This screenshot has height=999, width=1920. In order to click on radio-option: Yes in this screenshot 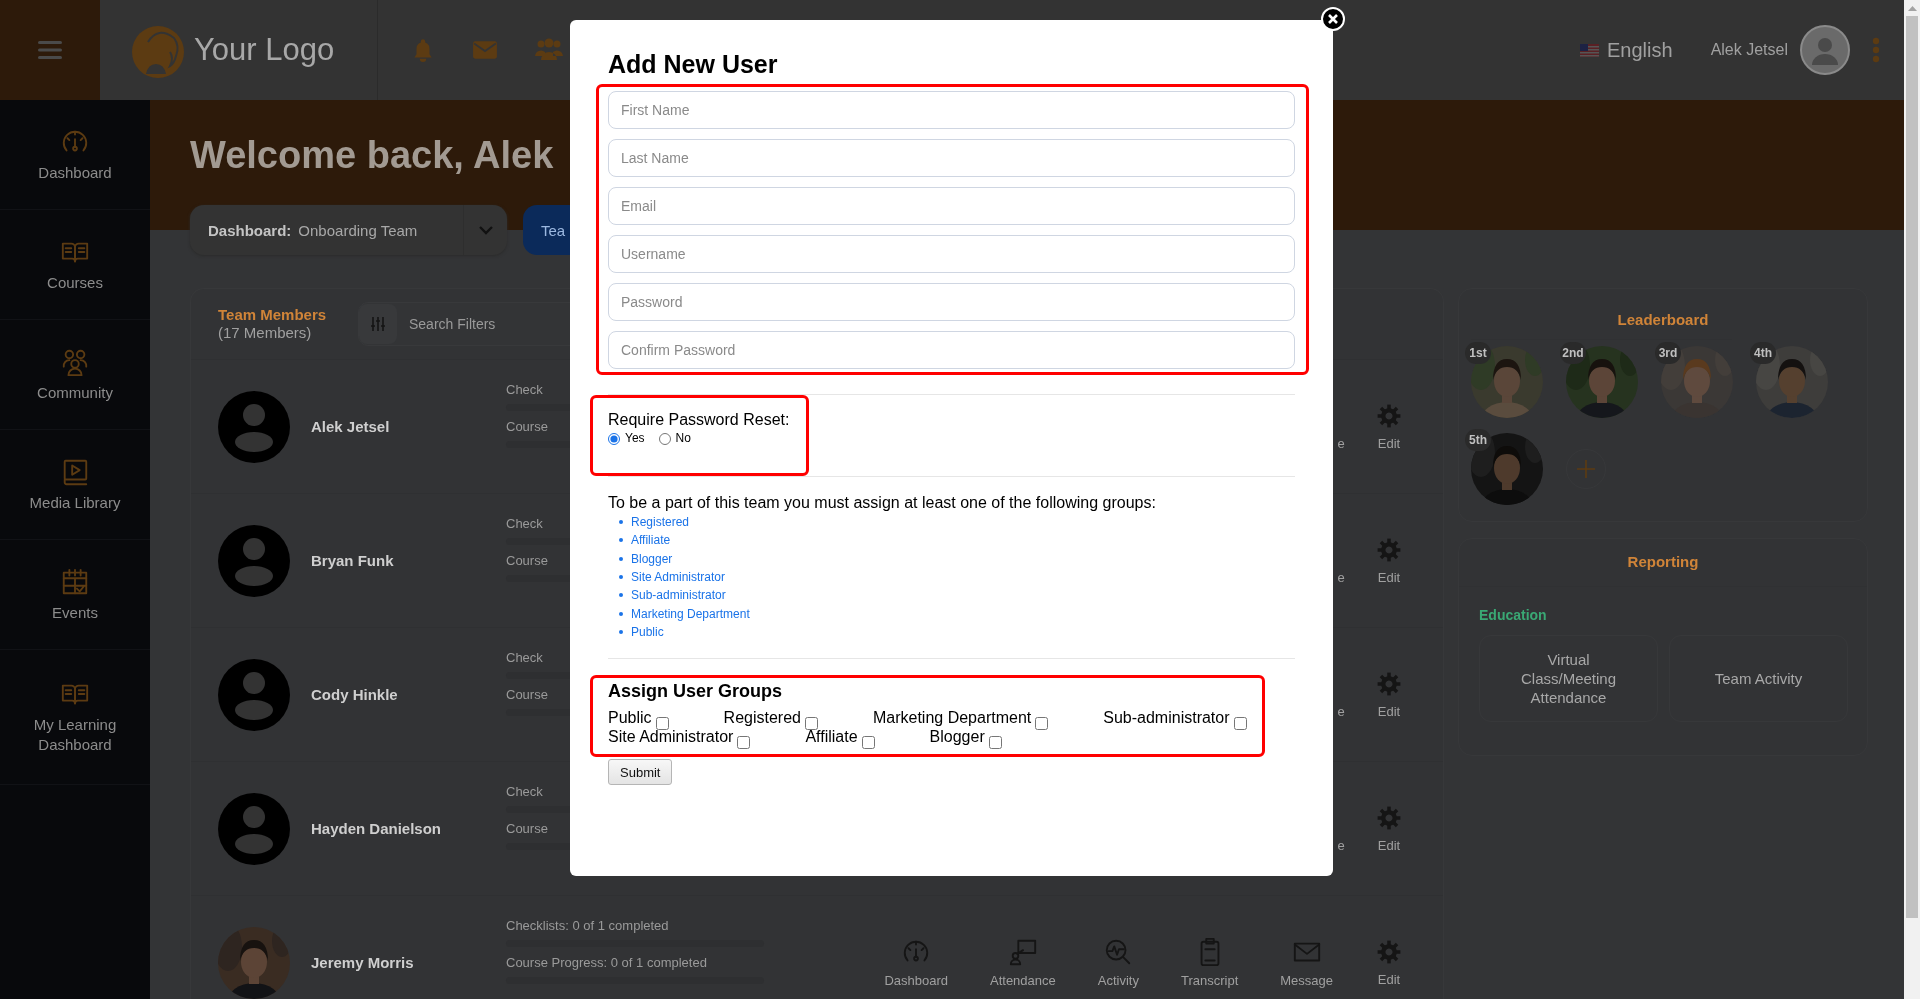, I will do `click(626, 438)`.